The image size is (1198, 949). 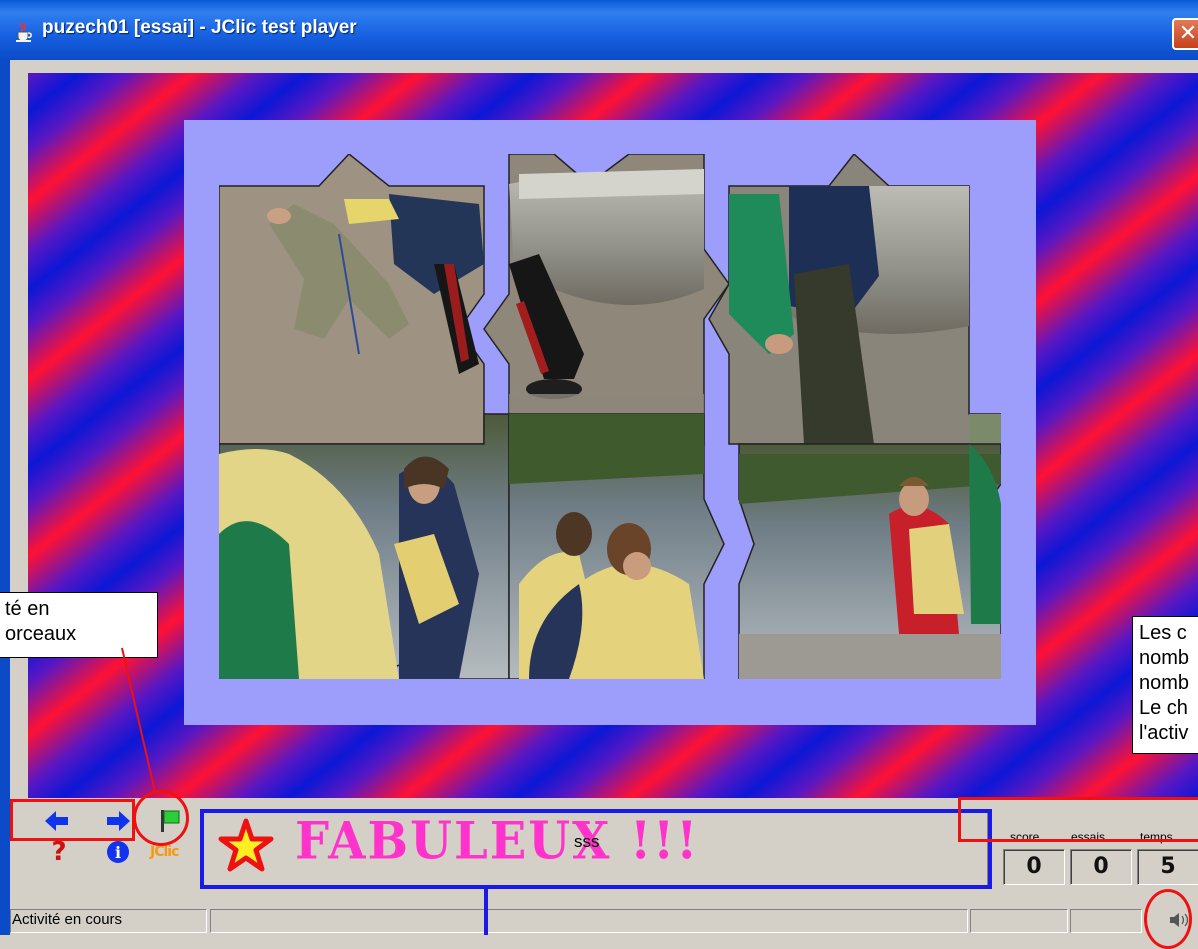 What do you see at coordinates (24, 31) in the screenshot?
I see `java-cup-icon` at bounding box center [24, 31].